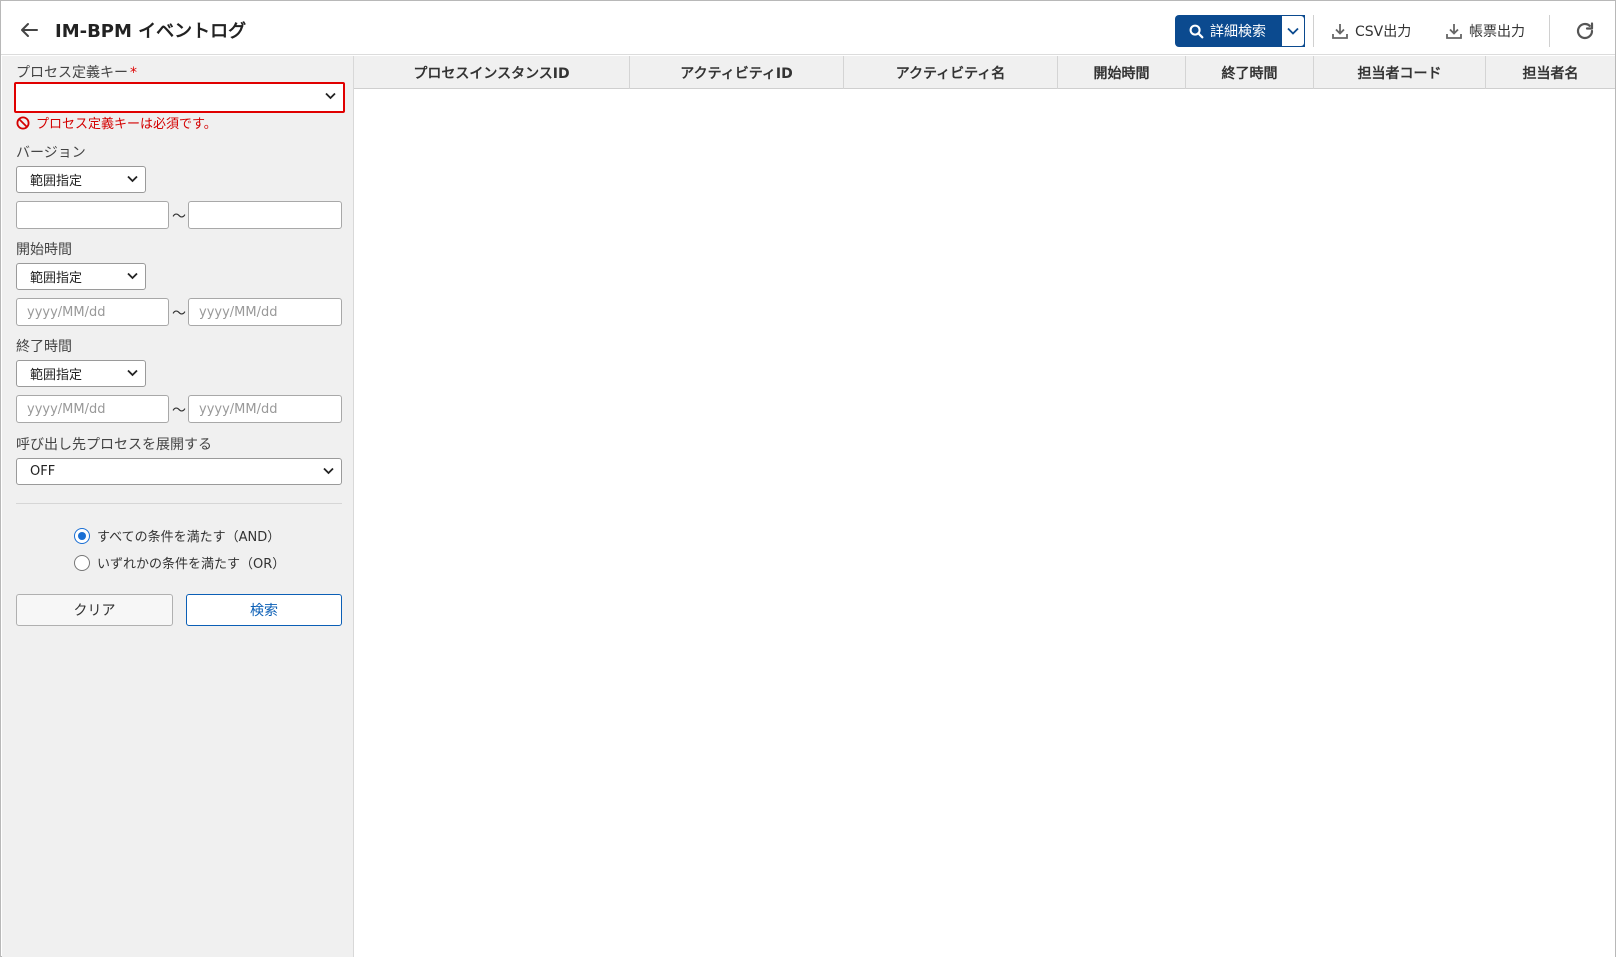  Describe the element at coordinates (29, 30) in the screenshot. I see `back-arrow-icon` at that location.